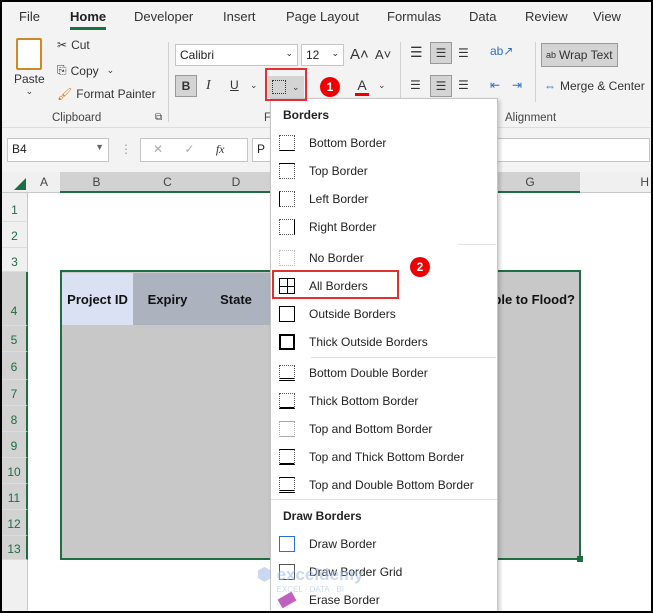 This screenshot has width=653, height=613. Describe the element at coordinates (186, 86) in the screenshot. I see `bold-button: B` at that location.